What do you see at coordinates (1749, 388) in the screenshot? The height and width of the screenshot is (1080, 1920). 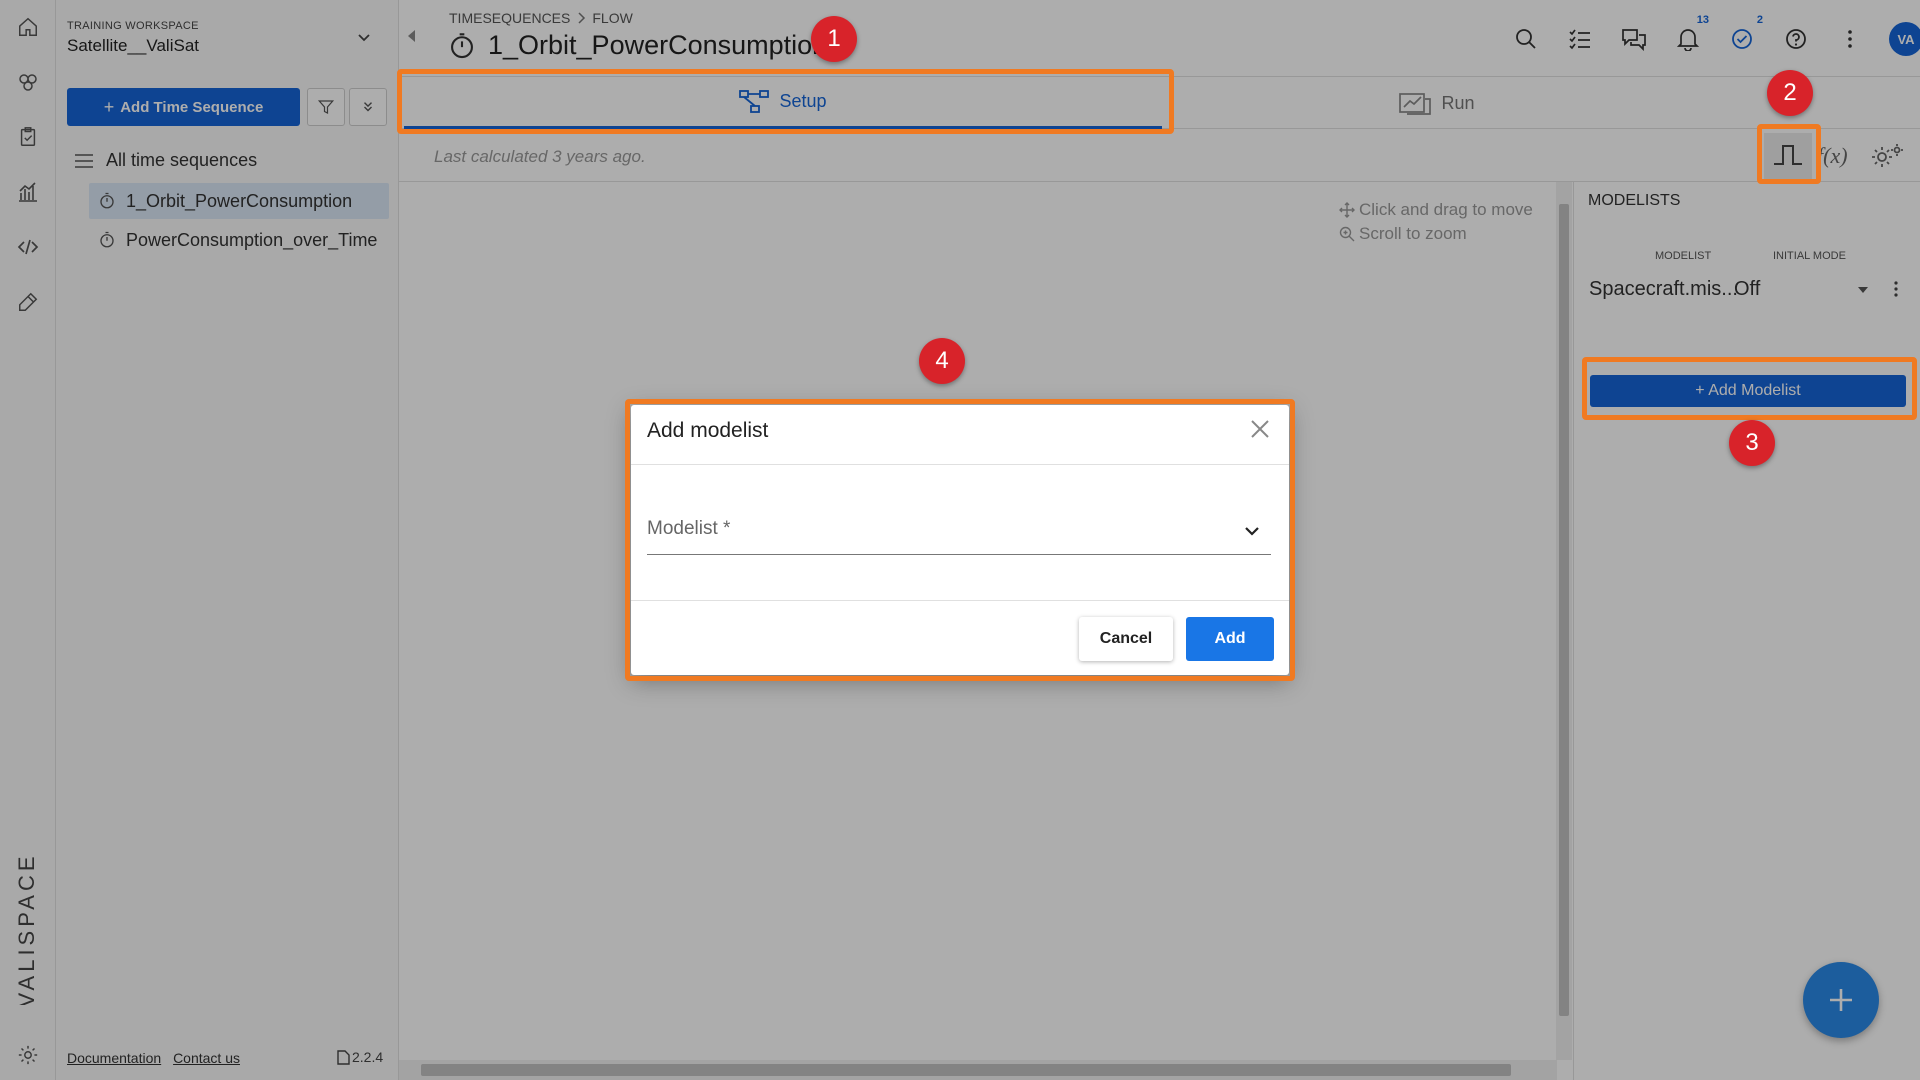 I see `highlight-add-modelist` at bounding box center [1749, 388].